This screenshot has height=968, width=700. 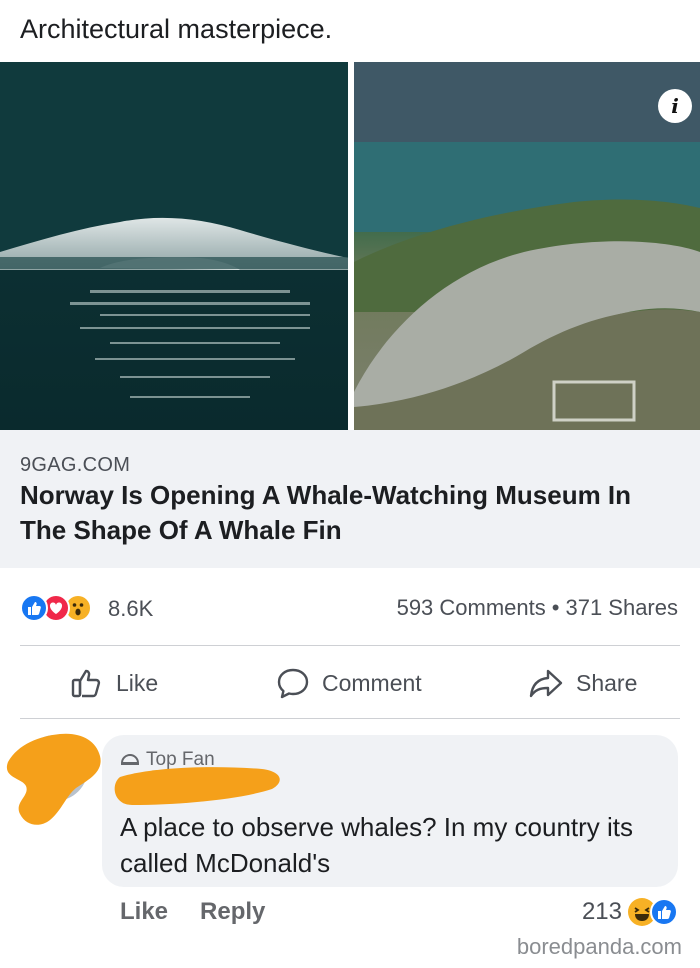 What do you see at coordinates (372, 682) in the screenshot?
I see `comment-label: Comment` at bounding box center [372, 682].